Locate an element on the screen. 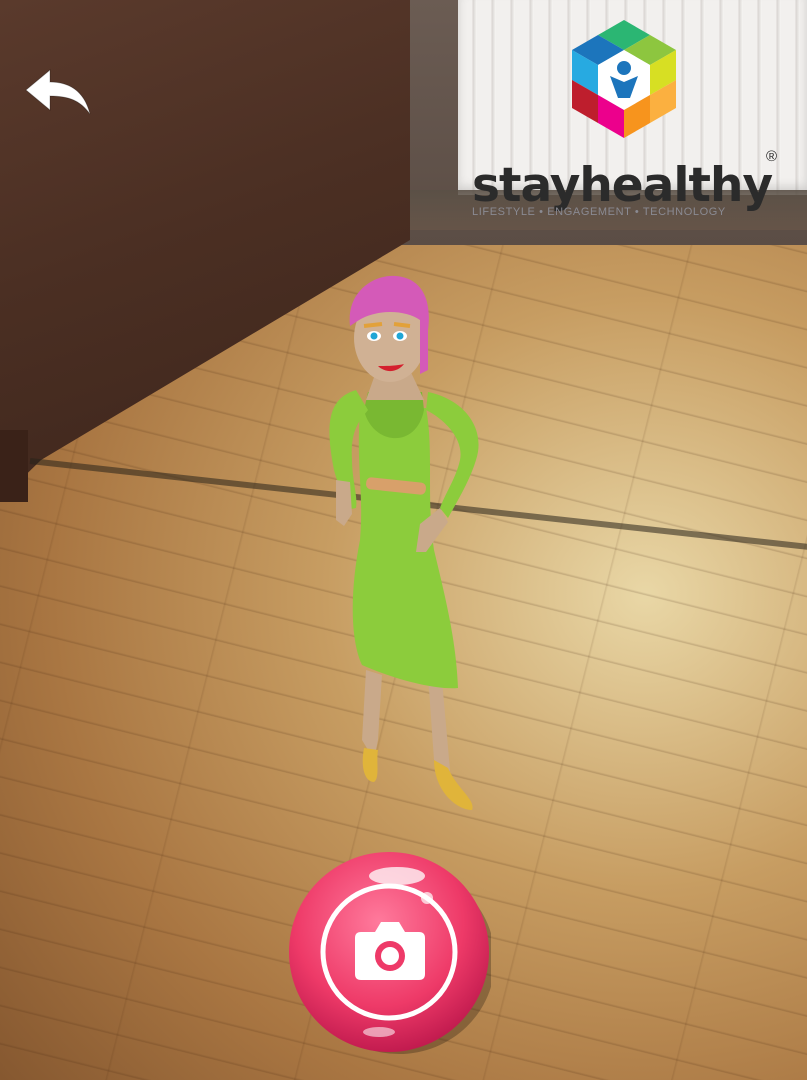  ar-avatar-figure is located at coordinates (404, 542).